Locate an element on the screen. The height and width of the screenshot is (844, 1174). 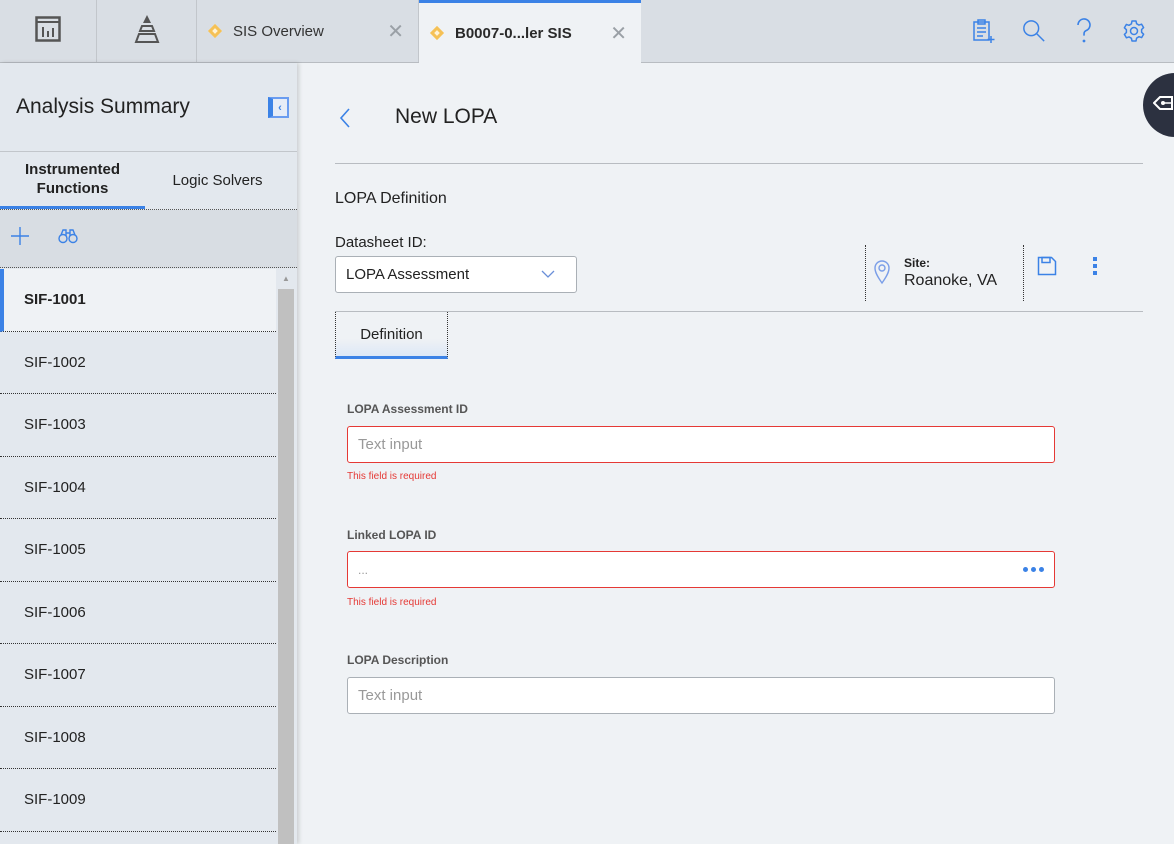
top-bar: SIS Overview ✕ B0007-0...ler SIS ✕ is located at coordinates (587, 31).